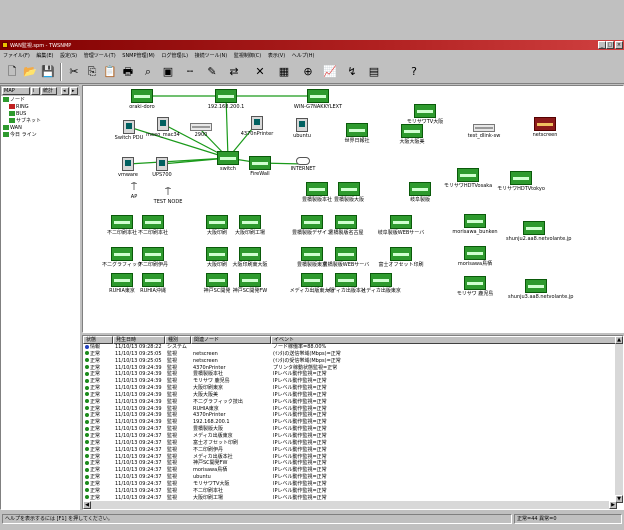 Image resolution: width=624 pixels, height=530 pixels. I want to click on log-row: 正常 11/10/13 09:24:37 監視 不二印刷伊丹 IPレベル動作監視=正常, so click(350, 450).